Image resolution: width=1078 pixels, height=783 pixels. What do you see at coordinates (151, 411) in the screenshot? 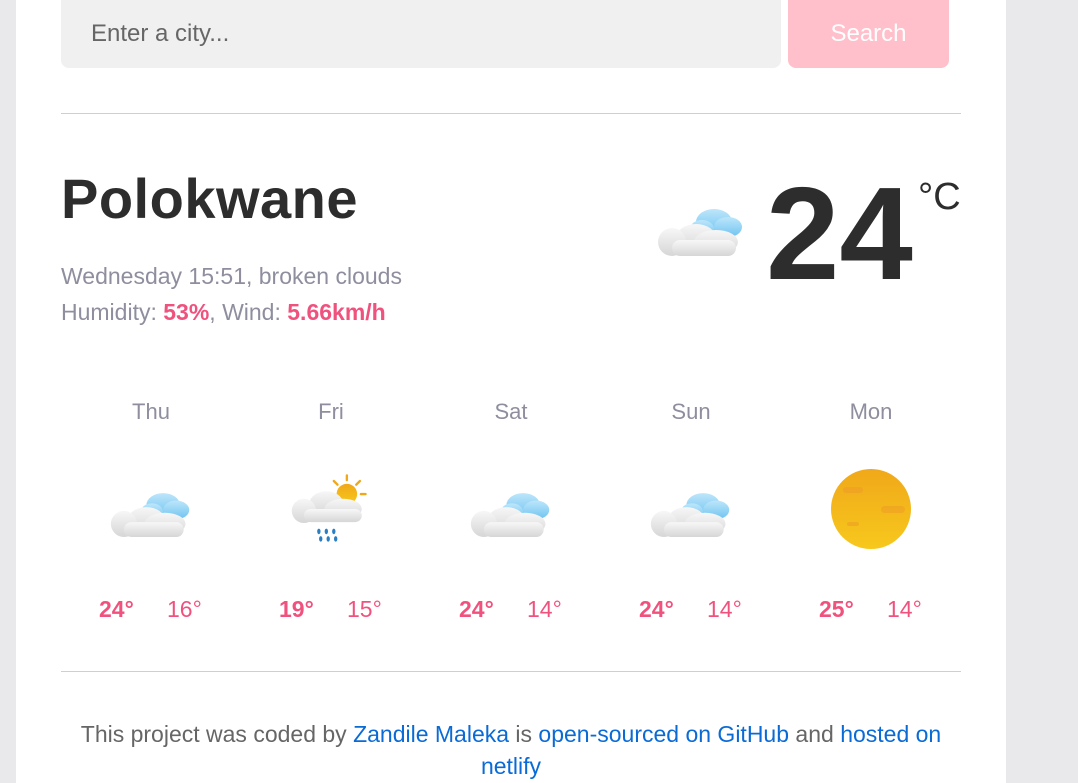
I see `forecast-day-name: Thu` at bounding box center [151, 411].